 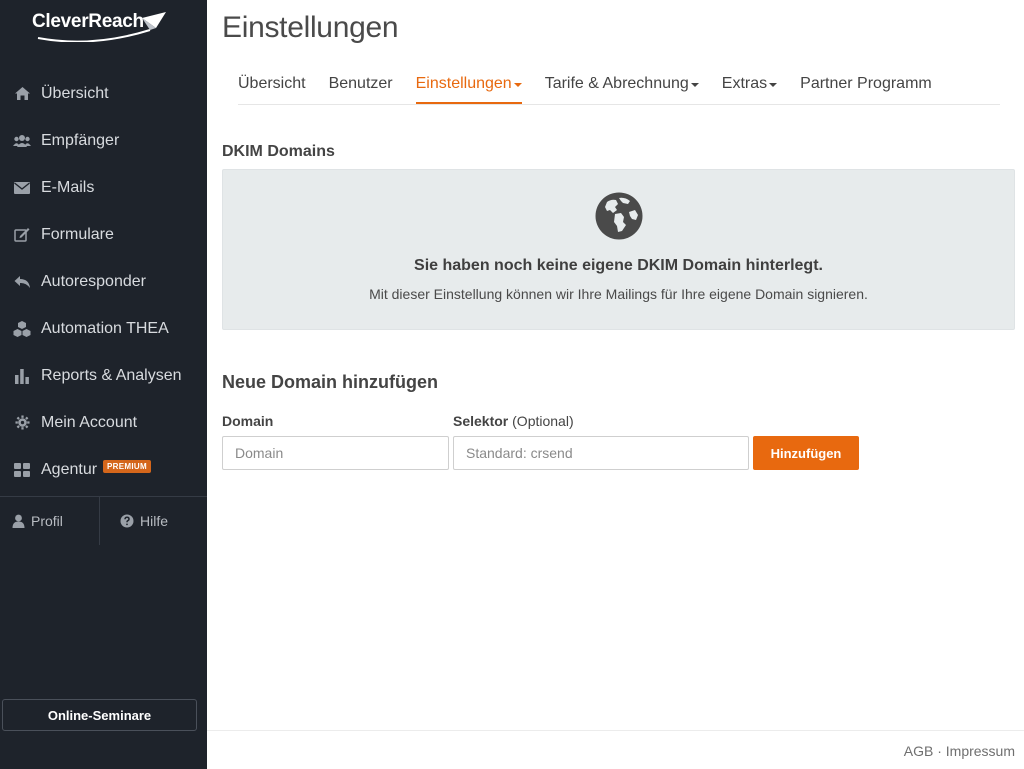 What do you see at coordinates (22, 282) in the screenshot?
I see `reply-icon` at bounding box center [22, 282].